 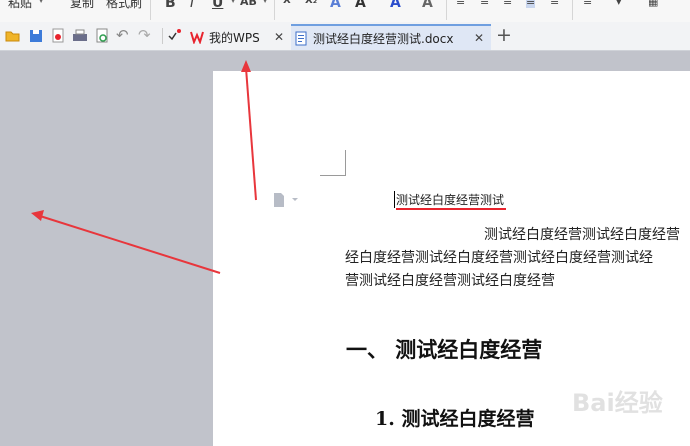 What do you see at coordinates (504, 35) in the screenshot?
I see `new-tab-icon: +` at bounding box center [504, 35].